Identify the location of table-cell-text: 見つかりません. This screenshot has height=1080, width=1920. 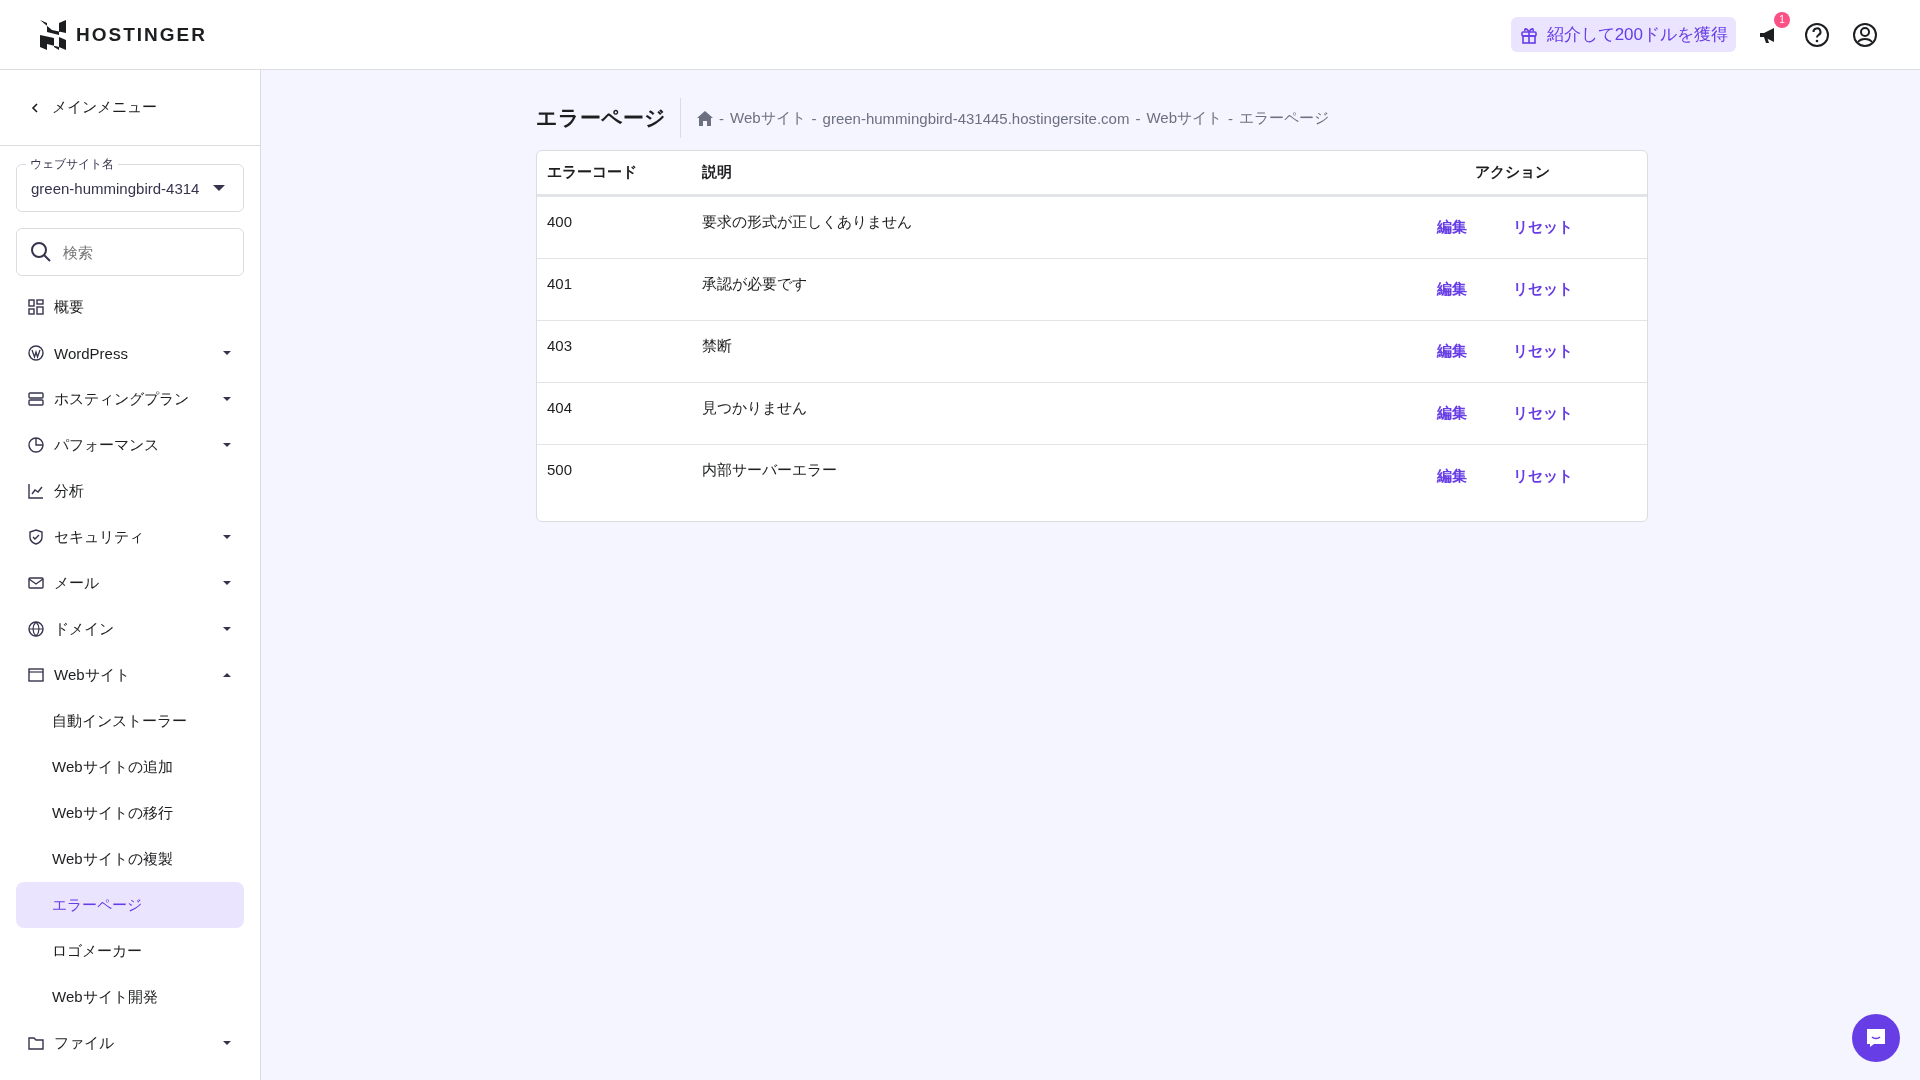
(755, 408).